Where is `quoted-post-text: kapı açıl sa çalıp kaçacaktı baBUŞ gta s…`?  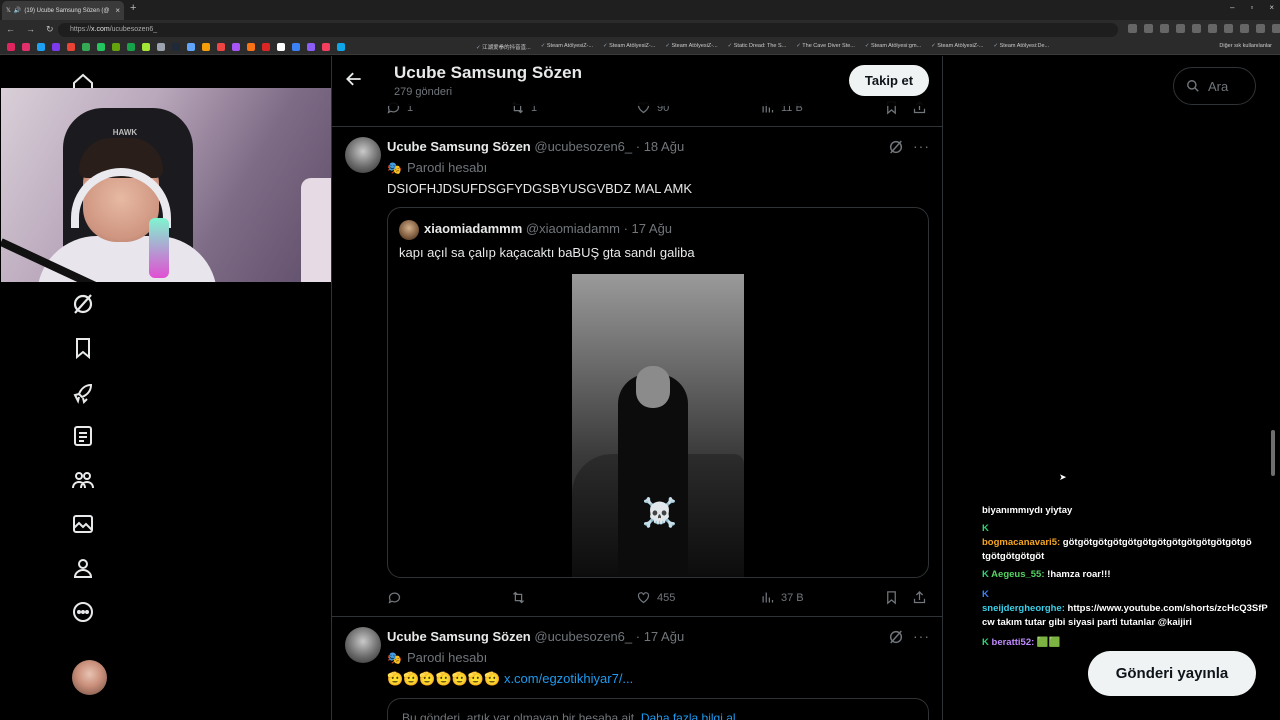
quoted-post-text: kapı açıl sa çalıp kaçacaktı baBUŞ gta s… is located at coordinates (547, 252).